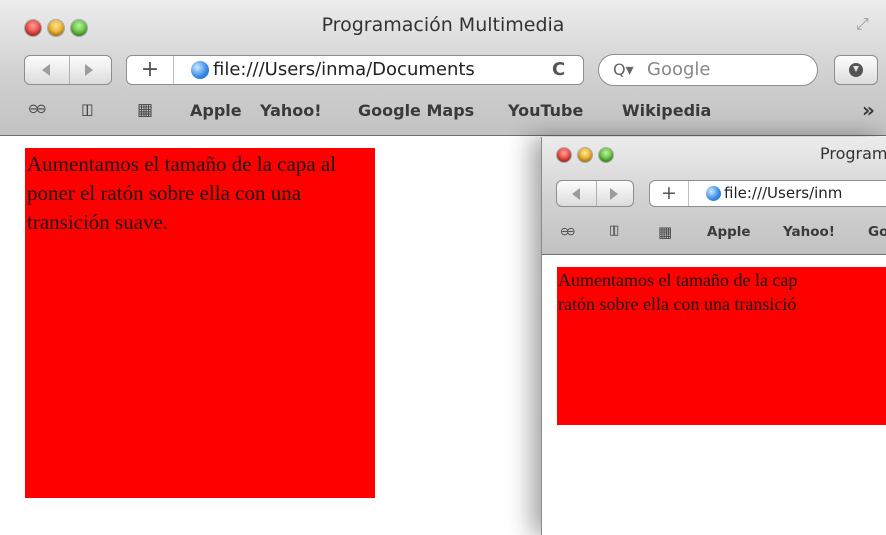 The width and height of the screenshot is (886, 535). What do you see at coordinates (564, 155) in the screenshot?
I see `close-window-button` at bounding box center [564, 155].